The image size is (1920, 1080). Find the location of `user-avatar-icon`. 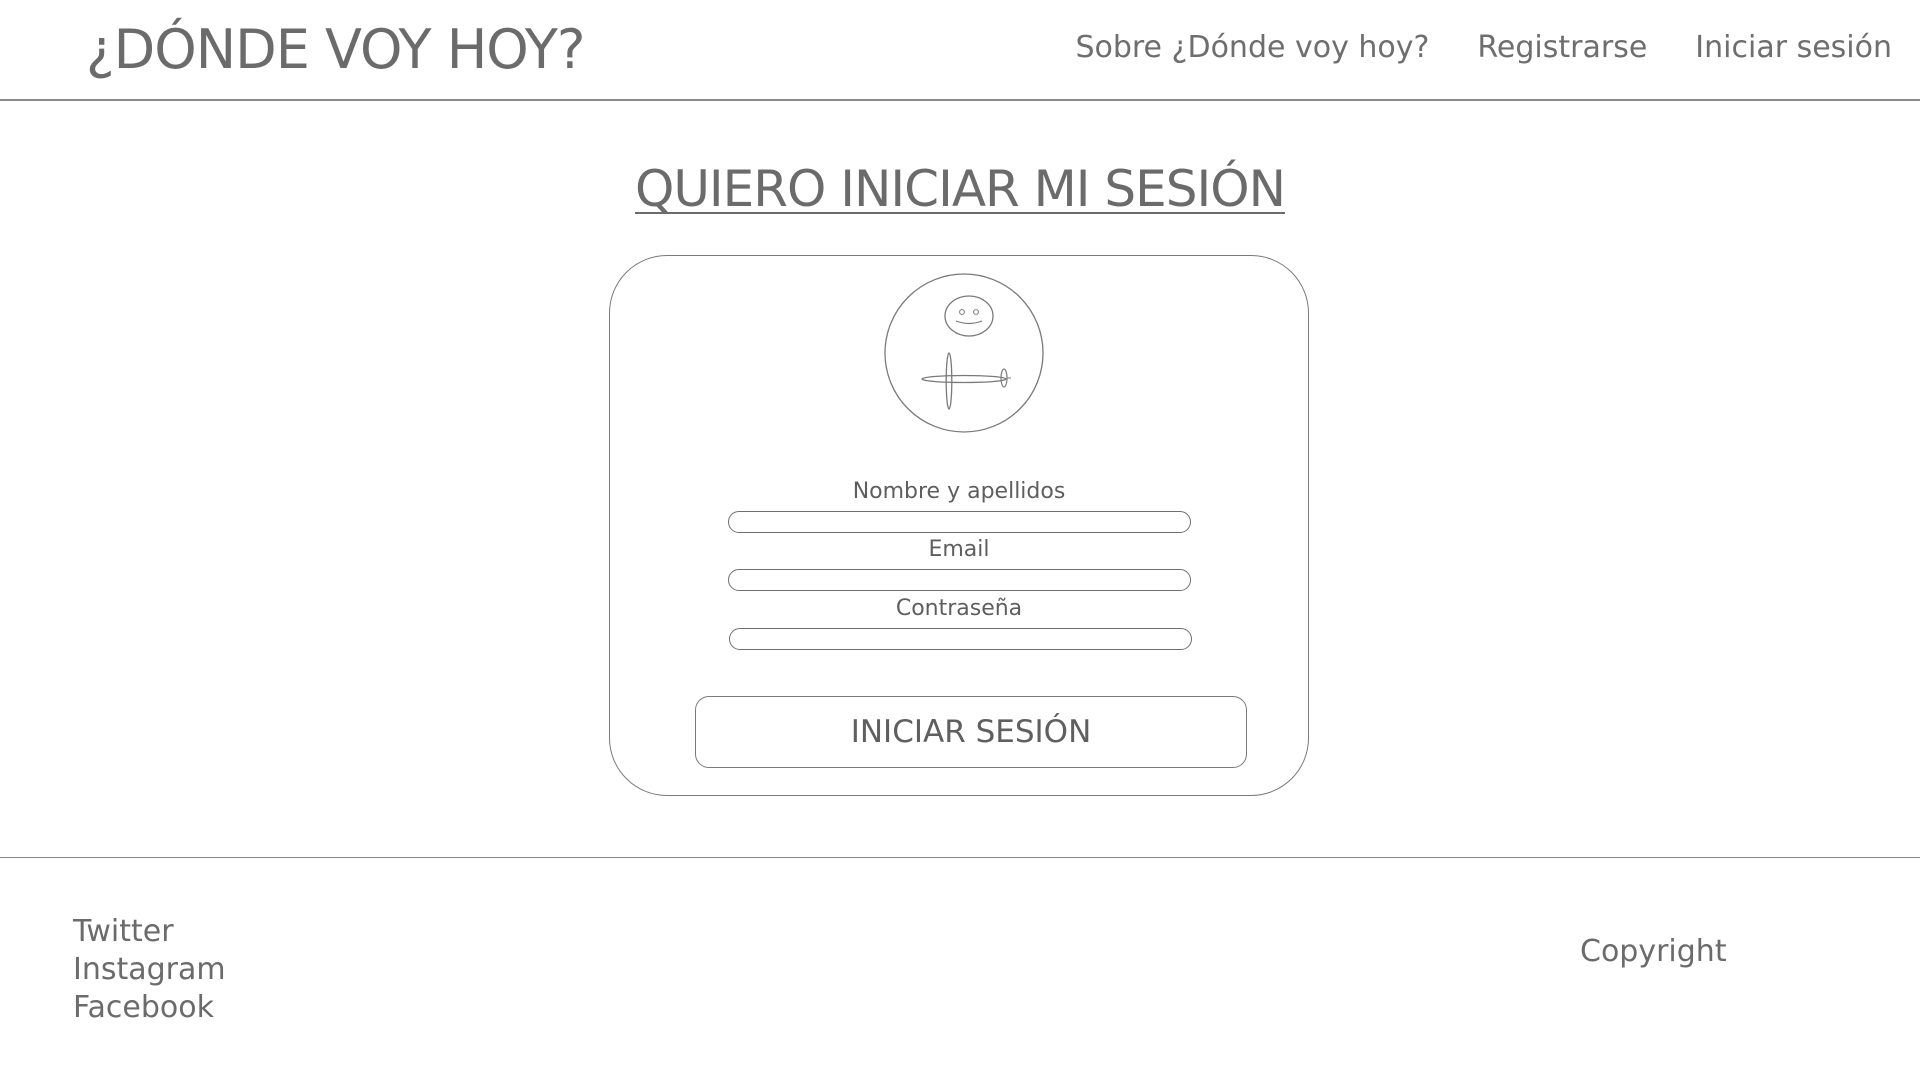

user-avatar-icon is located at coordinates (964, 353).